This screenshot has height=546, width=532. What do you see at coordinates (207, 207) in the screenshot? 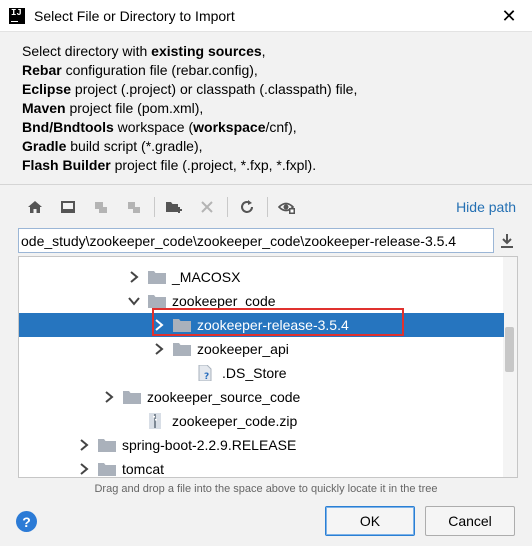
I see `delete-icon` at bounding box center [207, 207].